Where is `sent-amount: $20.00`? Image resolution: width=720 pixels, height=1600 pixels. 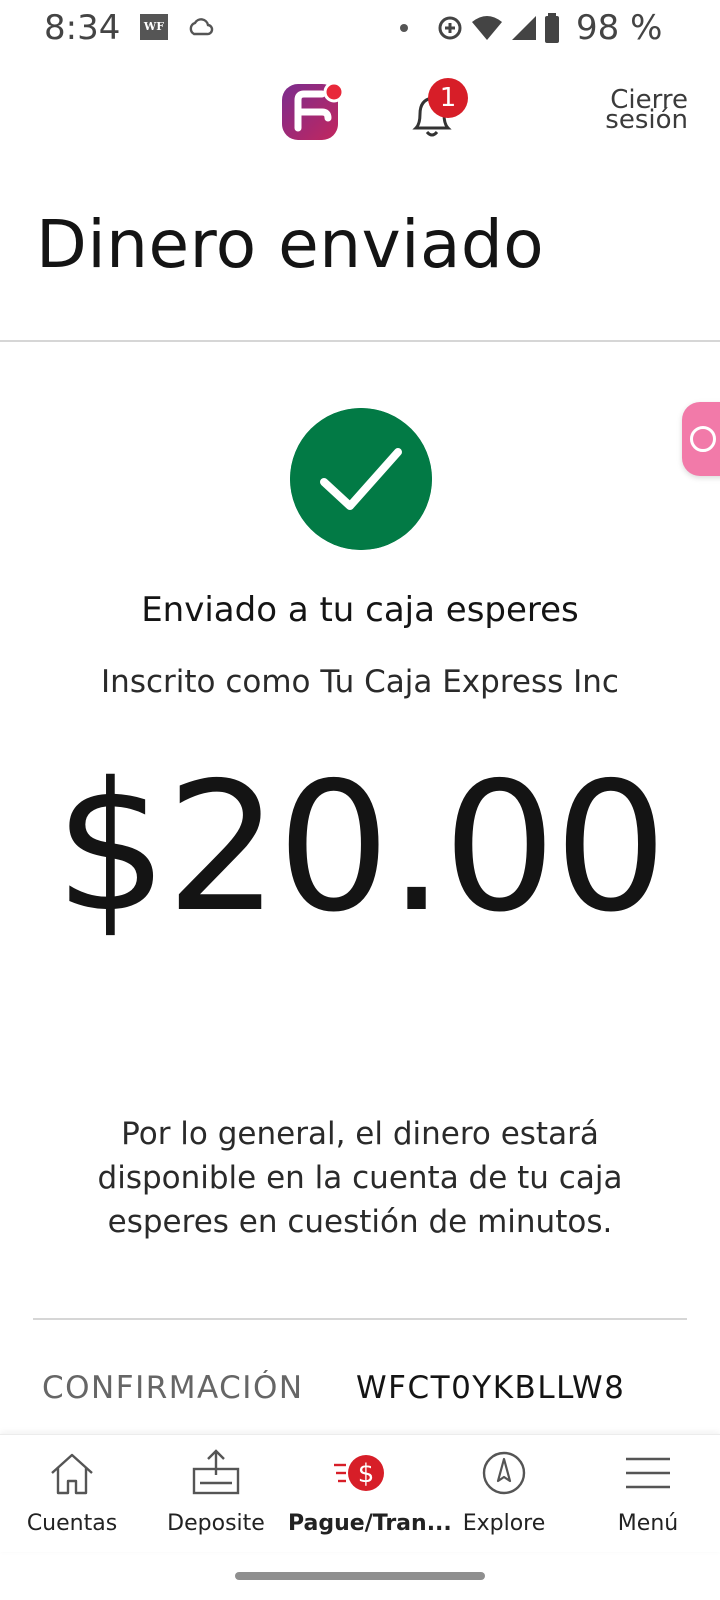 sent-amount: $20.00 is located at coordinates (361, 847).